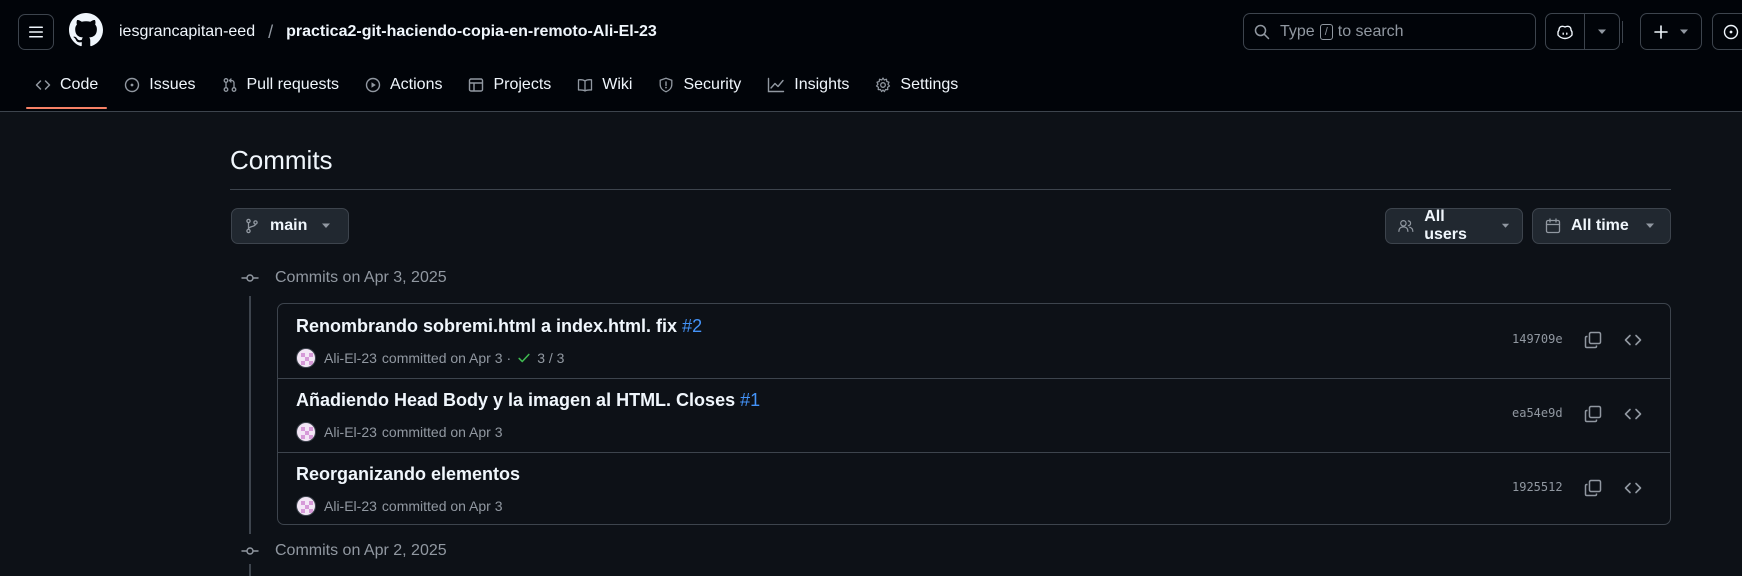 Image resolution: width=1742 pixels, height=576 pixels. What do you see at coordinates (1565, 31) in the screenshot?
I see `copilot-button` at bounding box center [1565, 31].